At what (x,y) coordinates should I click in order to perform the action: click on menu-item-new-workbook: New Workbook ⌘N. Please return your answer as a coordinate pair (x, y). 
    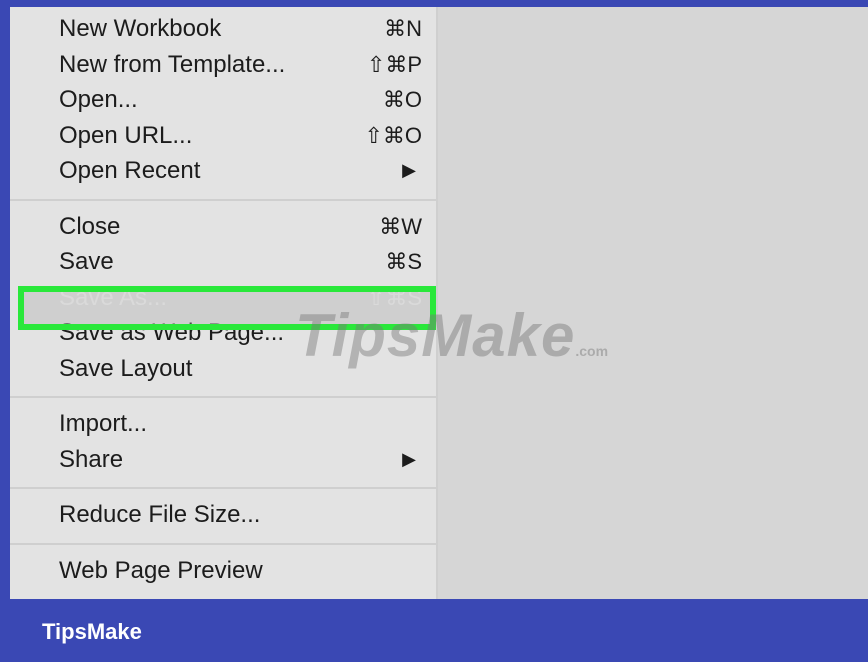
    Looking at the image, I should click on (223, 29).